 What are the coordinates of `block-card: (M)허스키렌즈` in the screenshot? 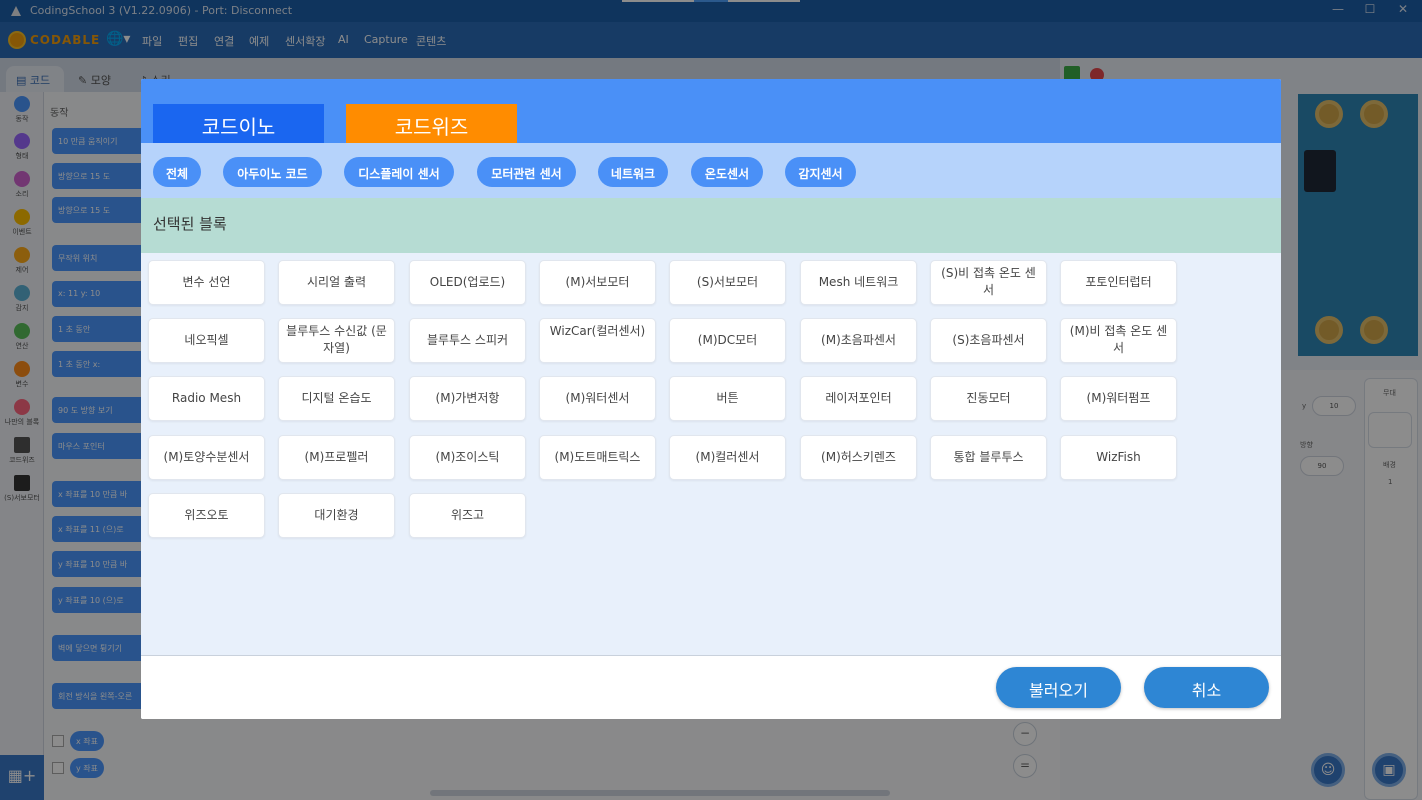 It's located at (858, 457).